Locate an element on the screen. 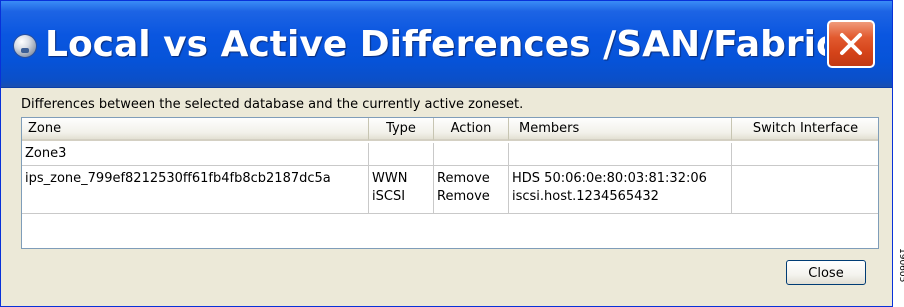  member-iscsi-host: iscsi.host.1234565432 is located at coordinates (585, 196).